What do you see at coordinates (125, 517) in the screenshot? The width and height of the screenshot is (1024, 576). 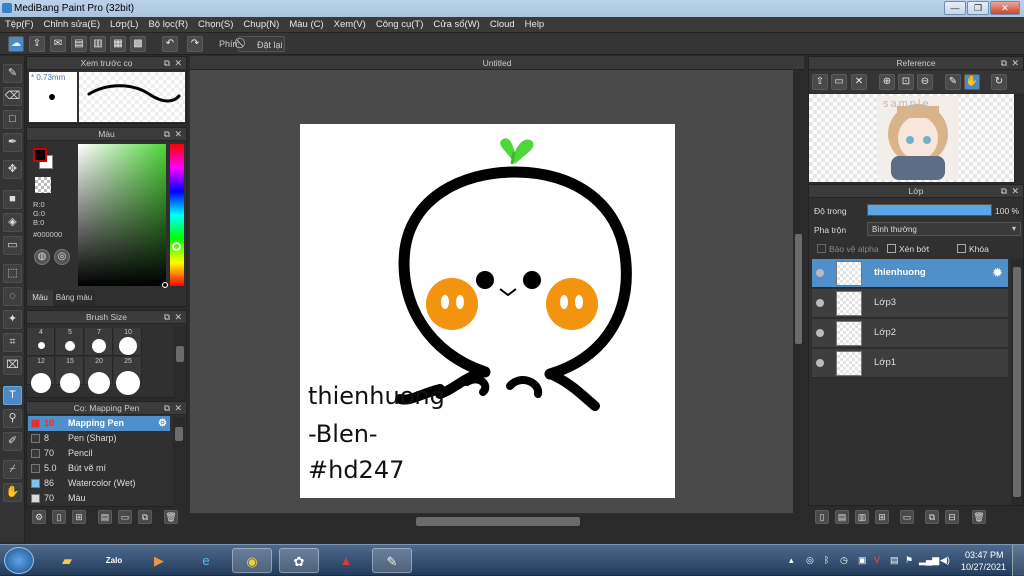 I see `folder-icon: ▭` at bounding box center [125, 517].